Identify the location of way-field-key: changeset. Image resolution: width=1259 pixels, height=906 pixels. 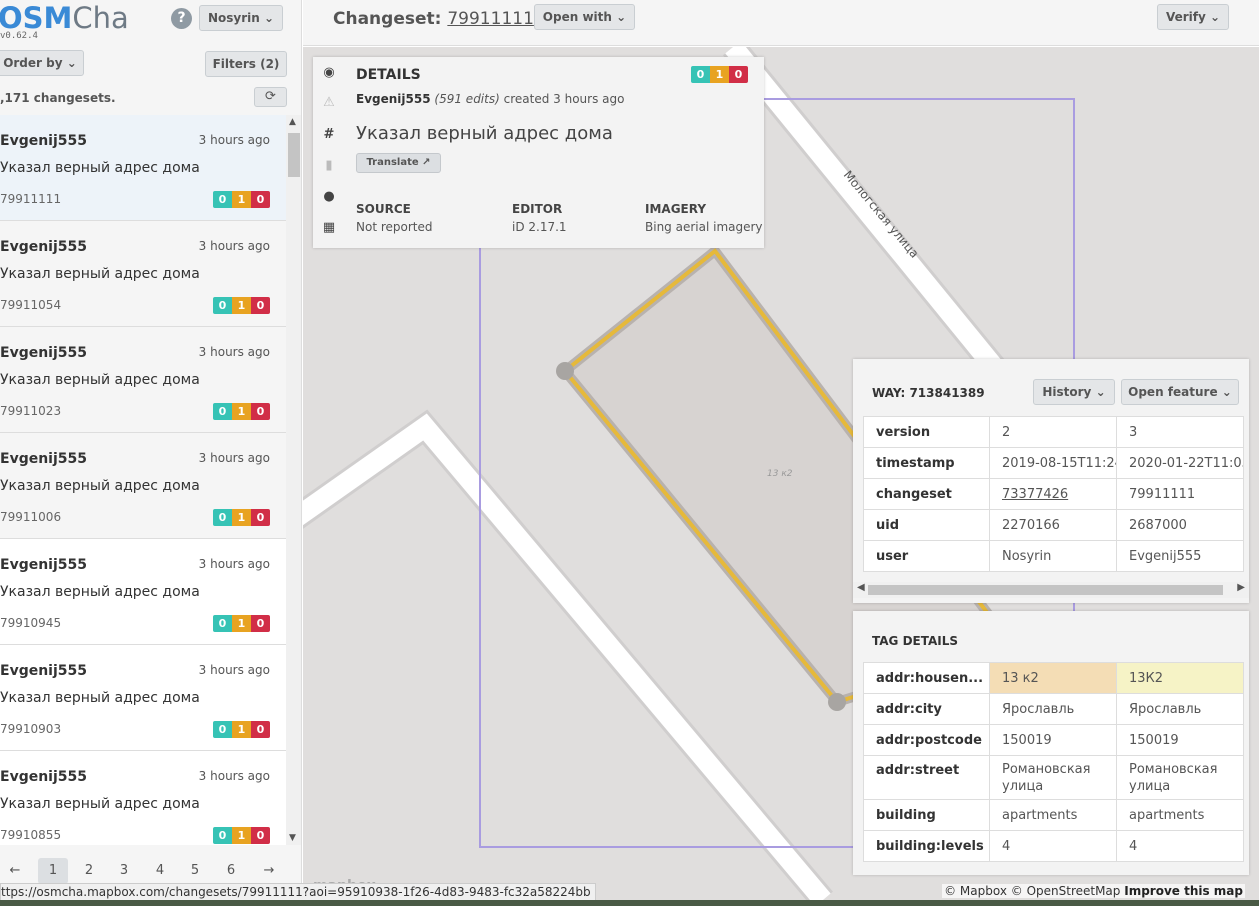
(926, 494).